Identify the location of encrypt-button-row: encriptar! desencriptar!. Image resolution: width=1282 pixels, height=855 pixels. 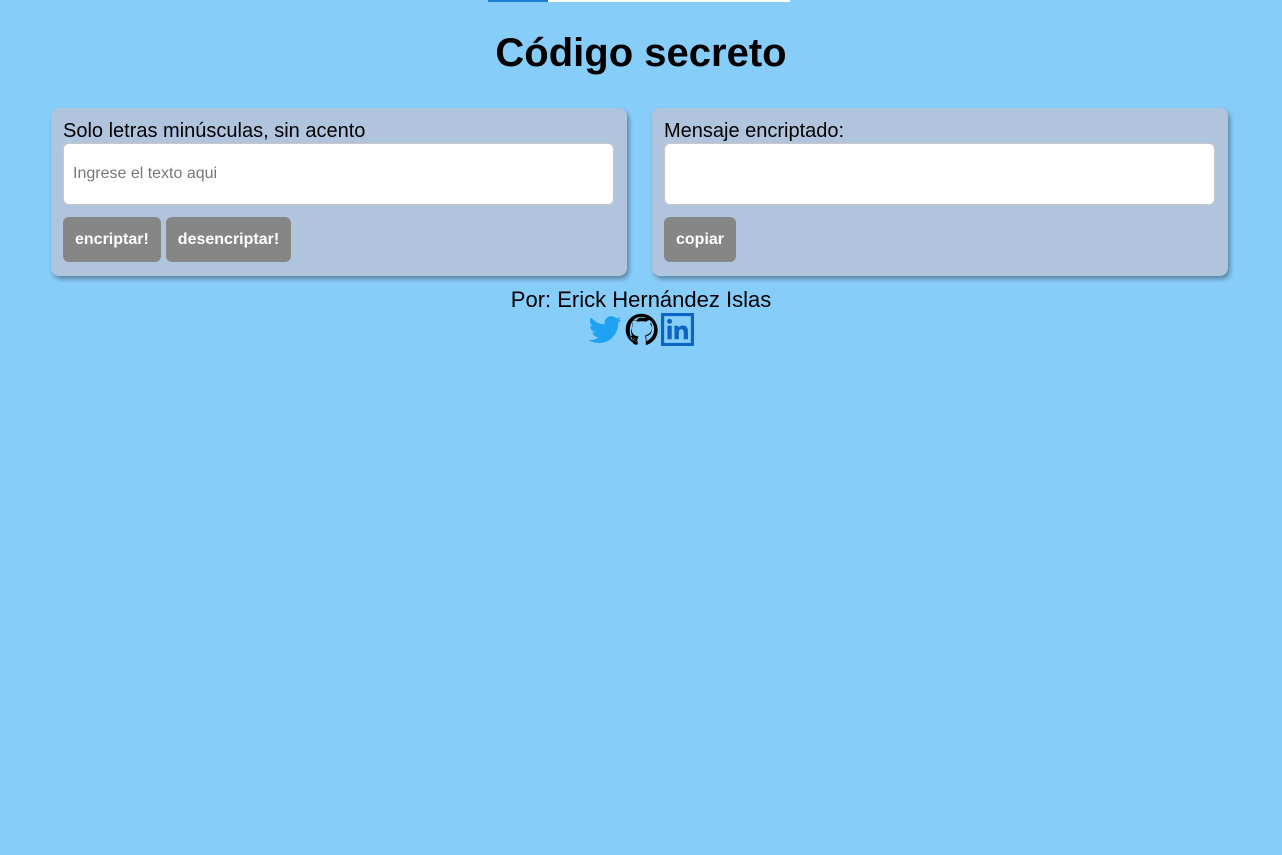
(339, 239).